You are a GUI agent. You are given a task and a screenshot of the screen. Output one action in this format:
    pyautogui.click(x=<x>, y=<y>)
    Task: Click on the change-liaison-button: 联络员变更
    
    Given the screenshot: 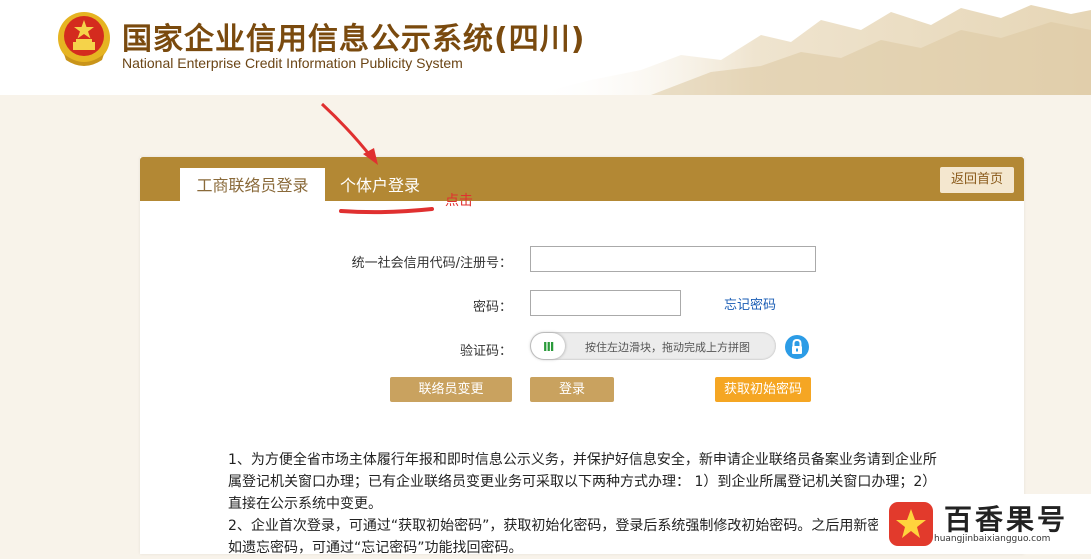 What is the action you would take?
    pyautogui.click(x=451, y=389)
    